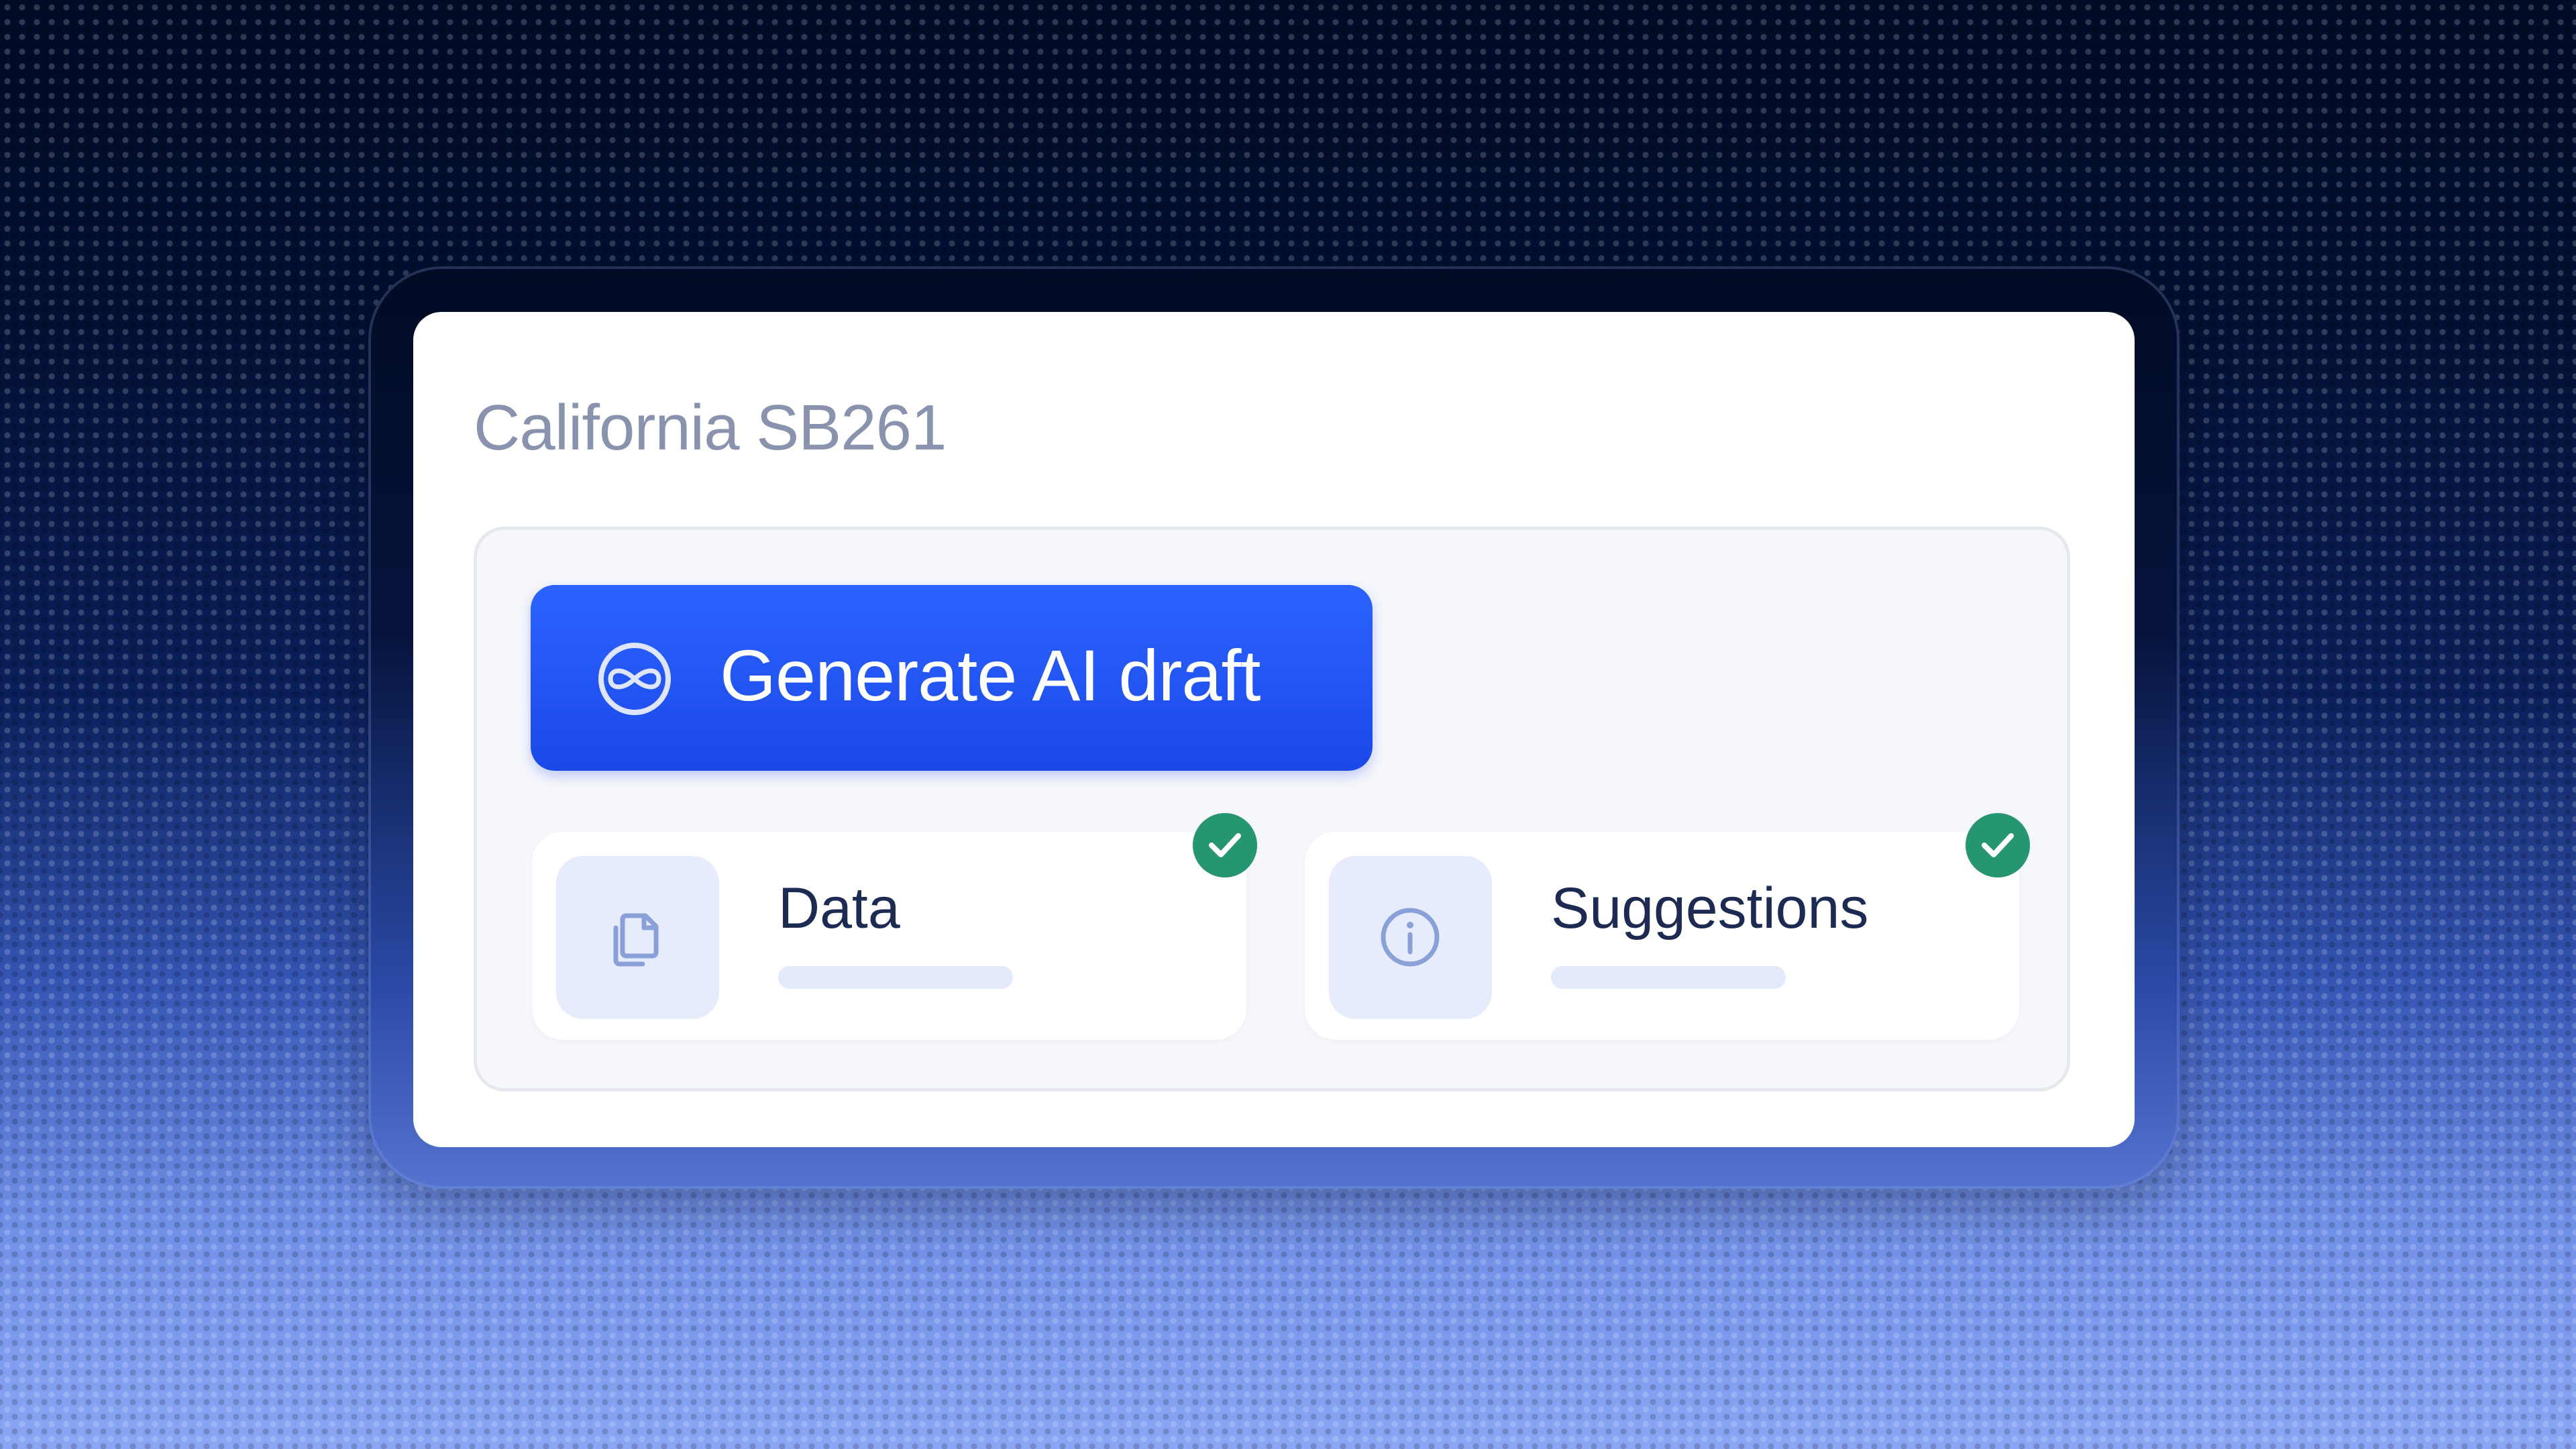 The width and height of the screenshot is (2576, 1449). Describe the element at coordinates (1710, 908) in the screenshot. I see `suggestions-card-label: Suggestions` at that location.